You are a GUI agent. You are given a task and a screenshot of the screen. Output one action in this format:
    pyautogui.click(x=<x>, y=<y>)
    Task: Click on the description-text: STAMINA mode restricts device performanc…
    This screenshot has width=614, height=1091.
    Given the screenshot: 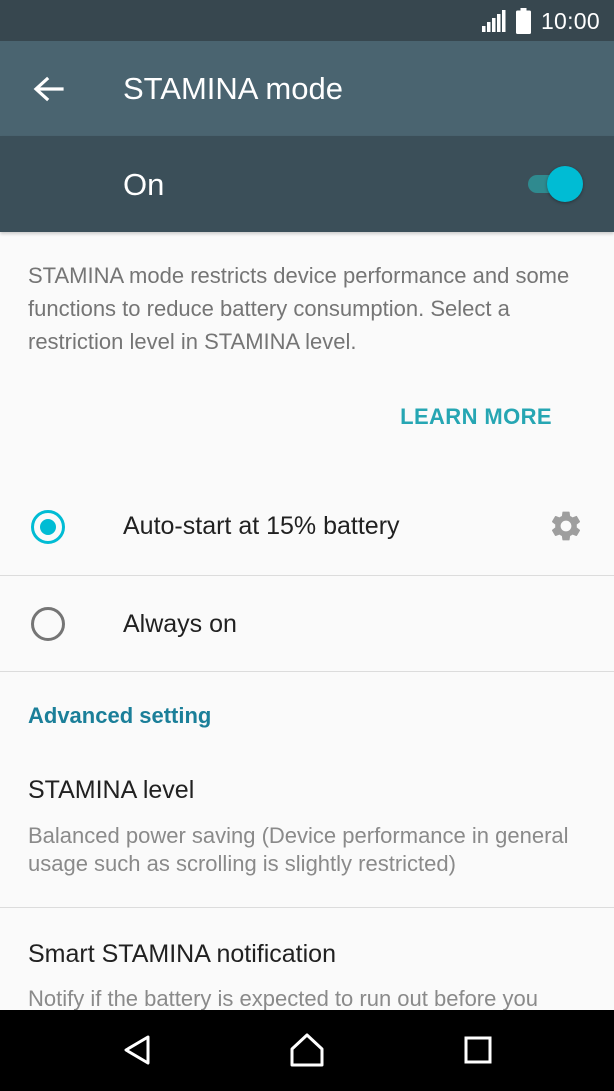 What is the action you would take?
    pyautogui.click(x=299, y=308)
    